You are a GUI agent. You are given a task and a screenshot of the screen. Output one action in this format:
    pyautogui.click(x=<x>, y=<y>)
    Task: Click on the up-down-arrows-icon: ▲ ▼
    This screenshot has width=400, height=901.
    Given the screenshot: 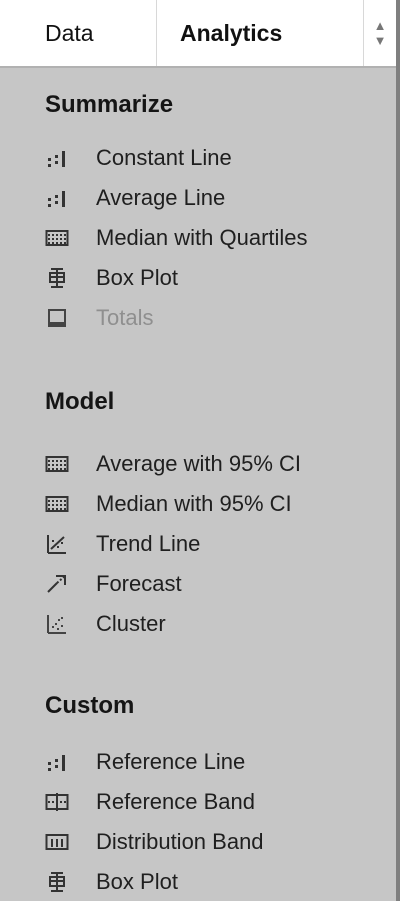 What is the action you would take?
    pyautogui.click(x=380, y=33)
    